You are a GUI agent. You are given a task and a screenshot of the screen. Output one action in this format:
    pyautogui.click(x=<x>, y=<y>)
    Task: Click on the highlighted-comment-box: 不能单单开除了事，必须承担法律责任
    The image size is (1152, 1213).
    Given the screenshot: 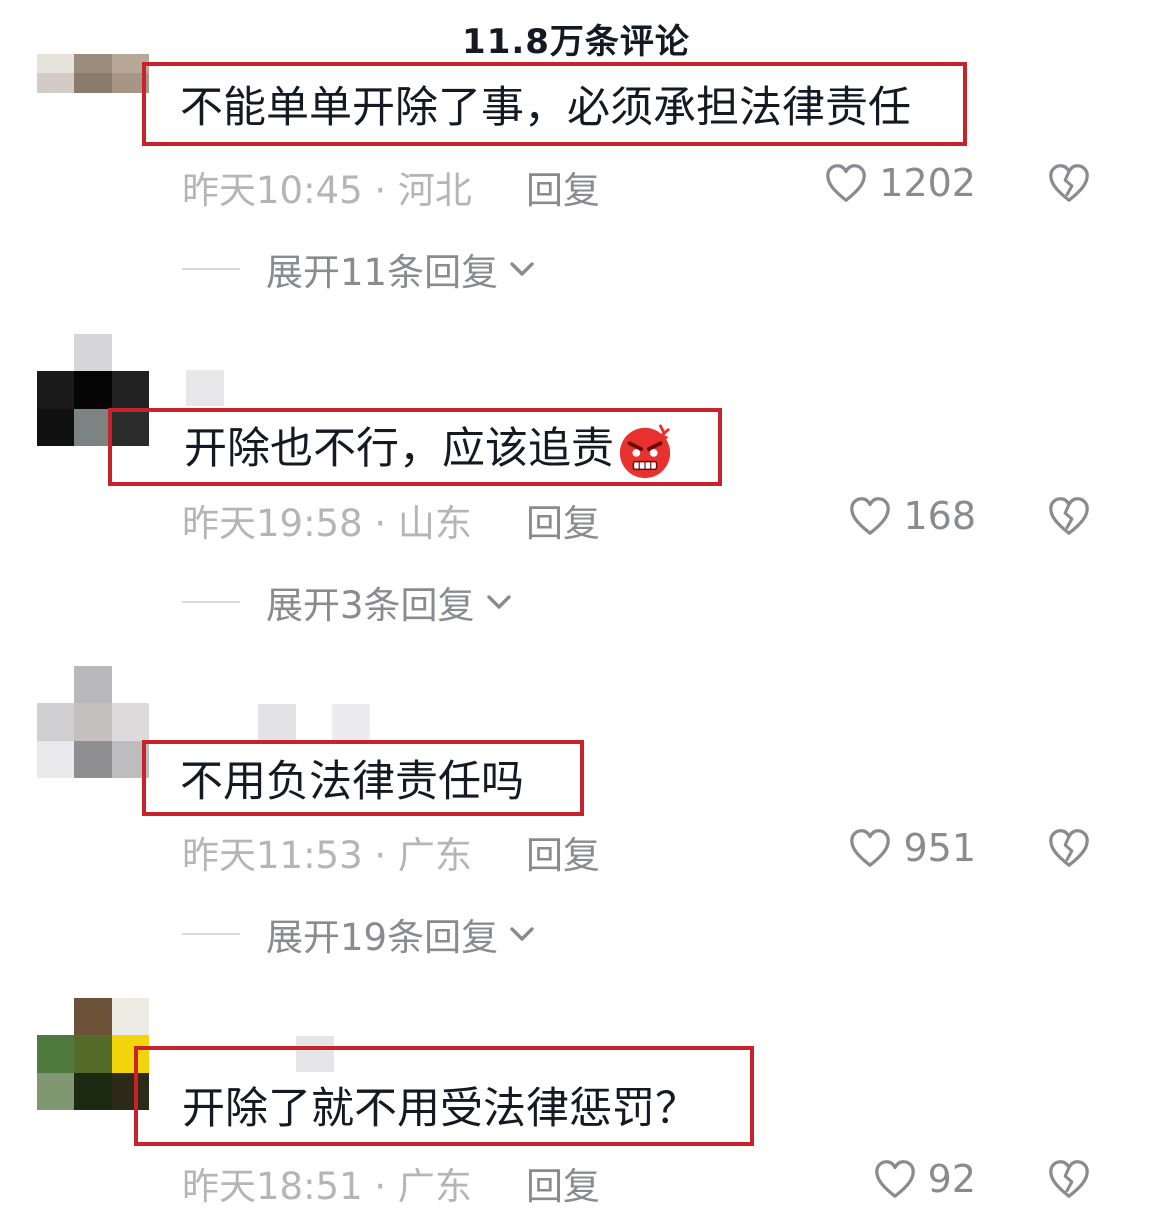 What is the action you would take?
    pyautogui.click(x=554, y=104)
    